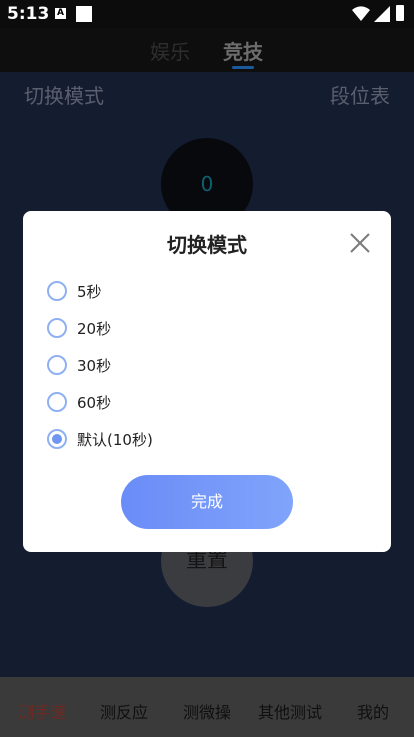  I want to click on option-label: 5秒, so click(89, 292).